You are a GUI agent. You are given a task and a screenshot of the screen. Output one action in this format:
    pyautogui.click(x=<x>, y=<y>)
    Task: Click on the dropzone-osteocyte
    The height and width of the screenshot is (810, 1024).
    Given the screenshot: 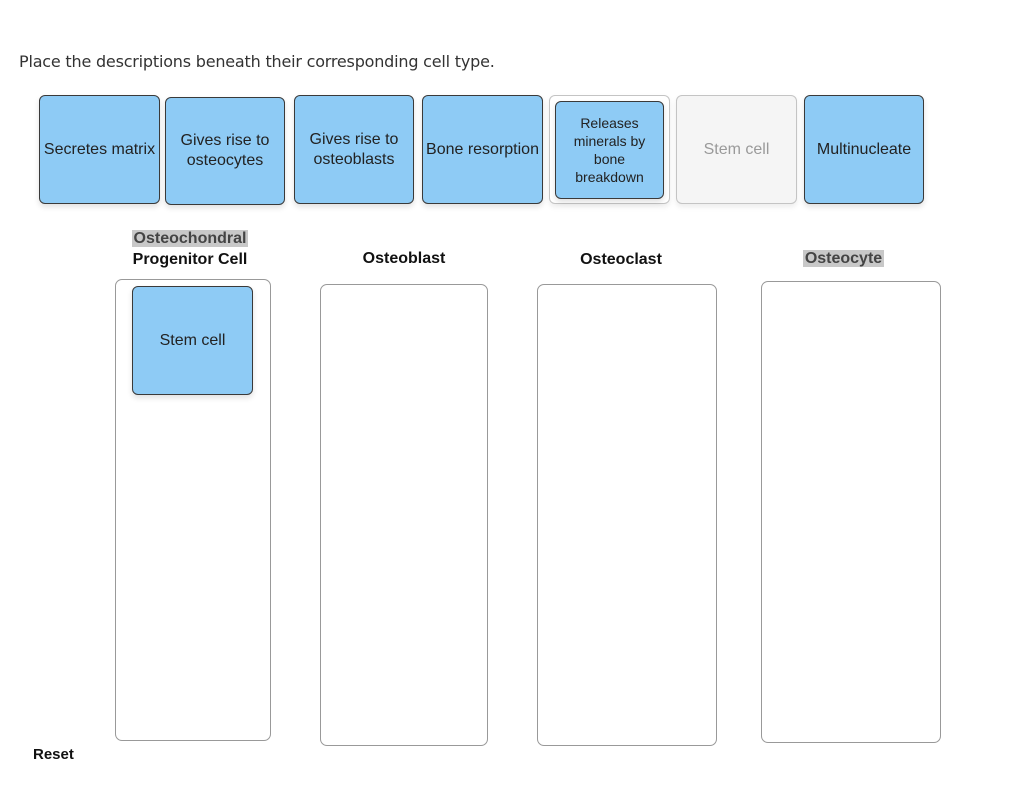 What is the action you would take?
    pyautogui.click(x=851, y=512)
    